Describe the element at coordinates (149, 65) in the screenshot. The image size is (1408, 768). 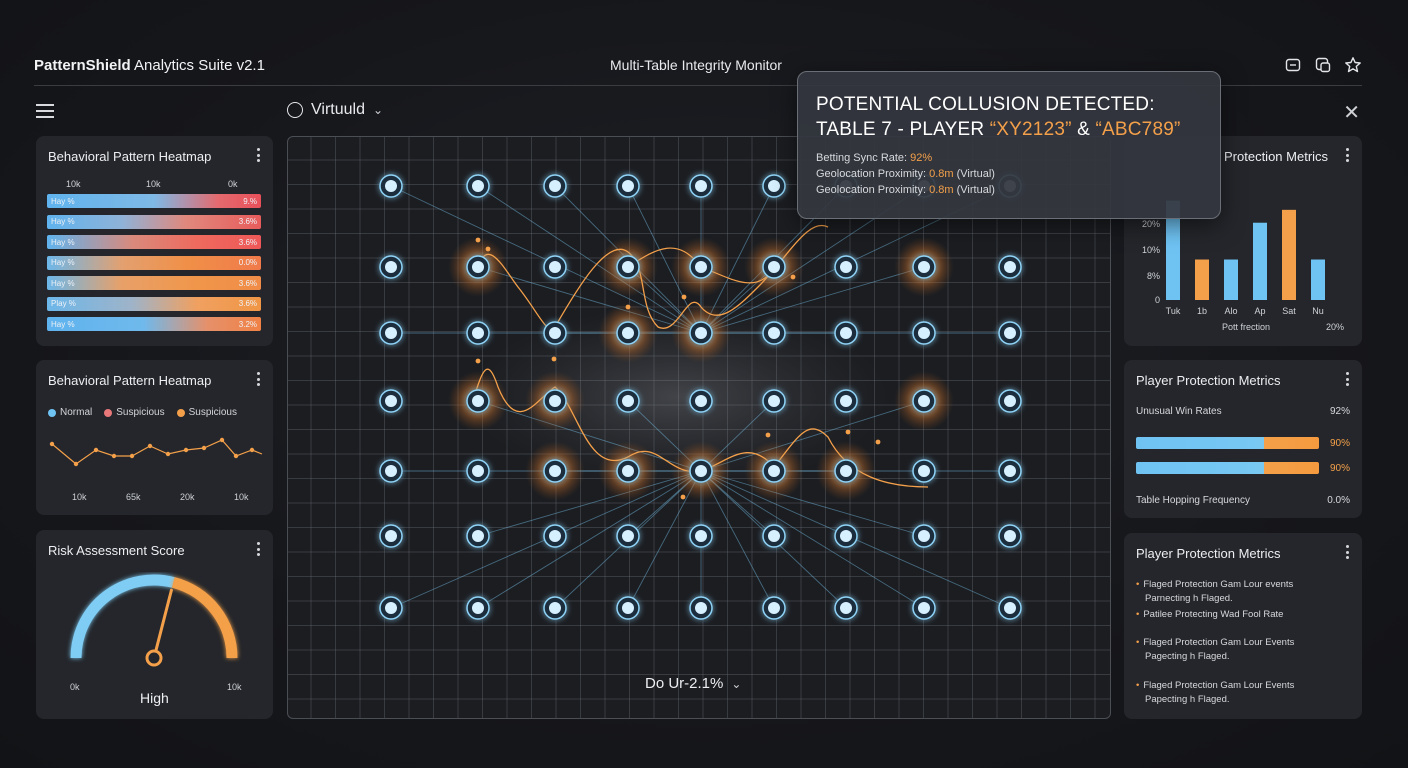
I see `app-title: PatternShield Analytics Suite v2.1` at that location.